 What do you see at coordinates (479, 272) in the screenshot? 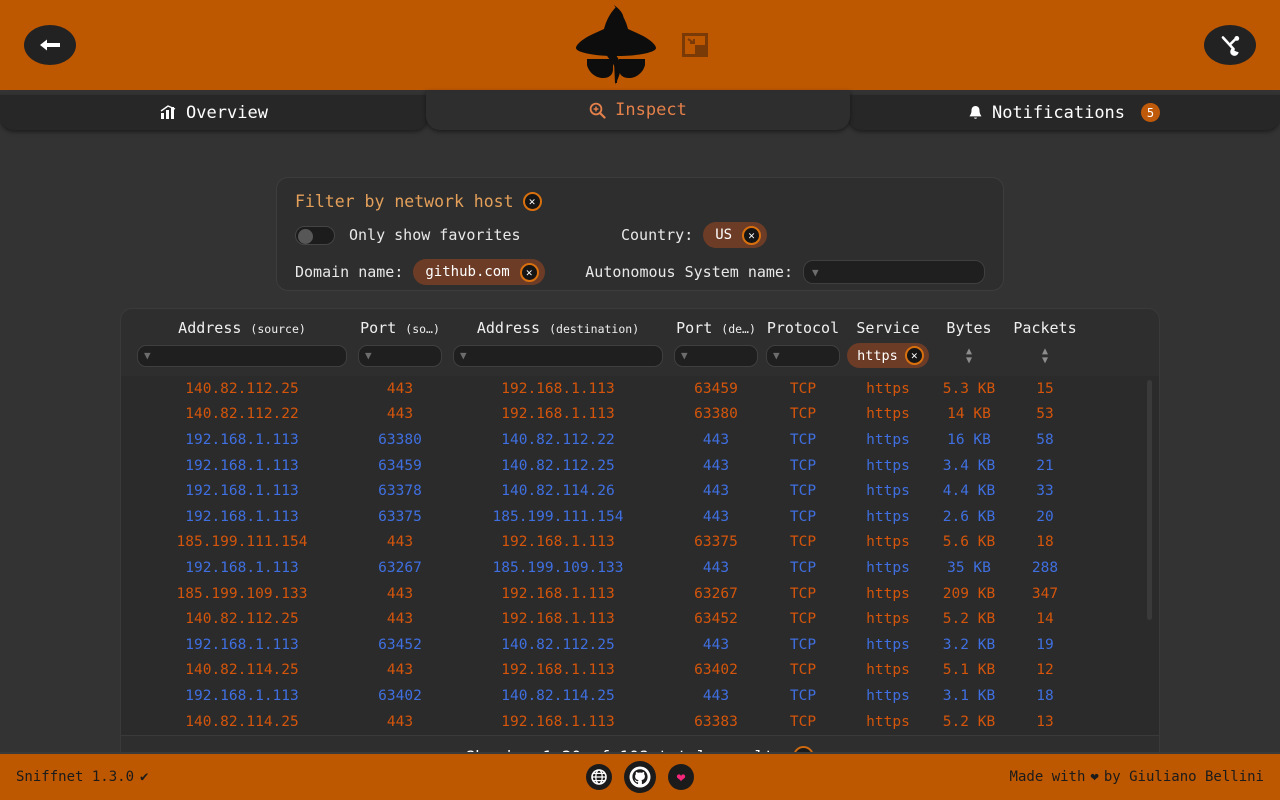
I see `domain-filter-chip: github.com ✕` at bounding box center [479, 272].